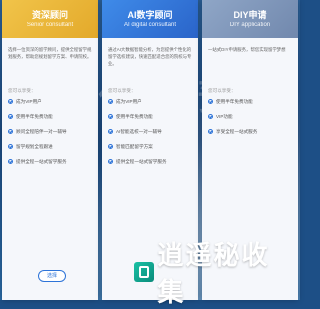 The width and height of the screenshot is (320, 309). I want to click on list-item: VIP功能, so click(250, 116).